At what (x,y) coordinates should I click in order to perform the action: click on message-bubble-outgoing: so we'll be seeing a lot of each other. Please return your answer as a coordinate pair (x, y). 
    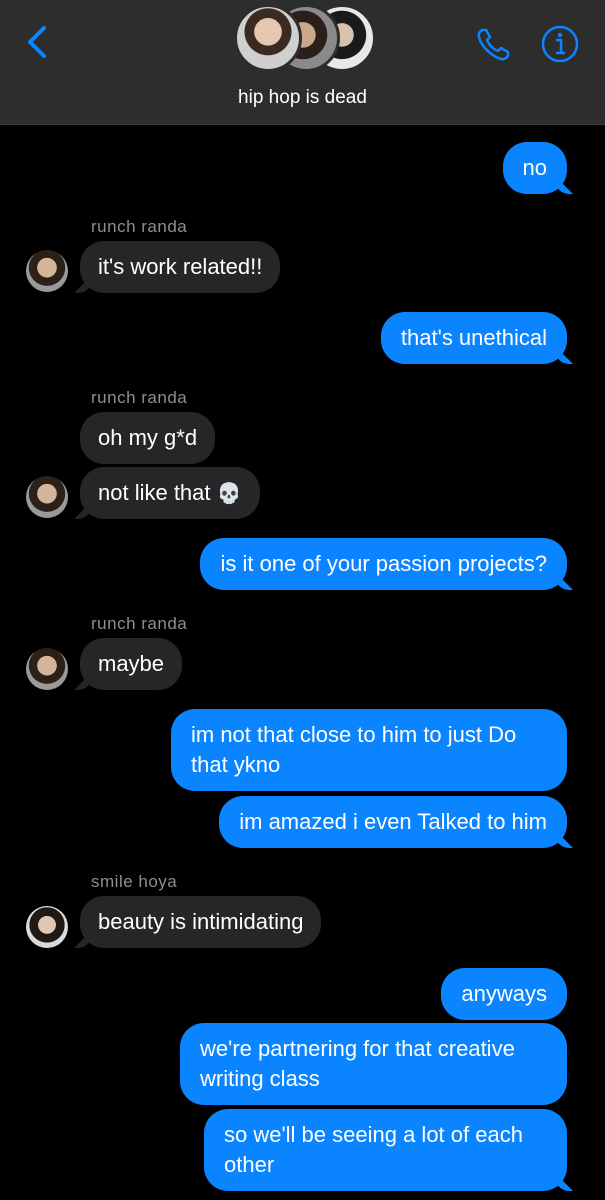
    Looking at the image, I should click on (385, 1150).